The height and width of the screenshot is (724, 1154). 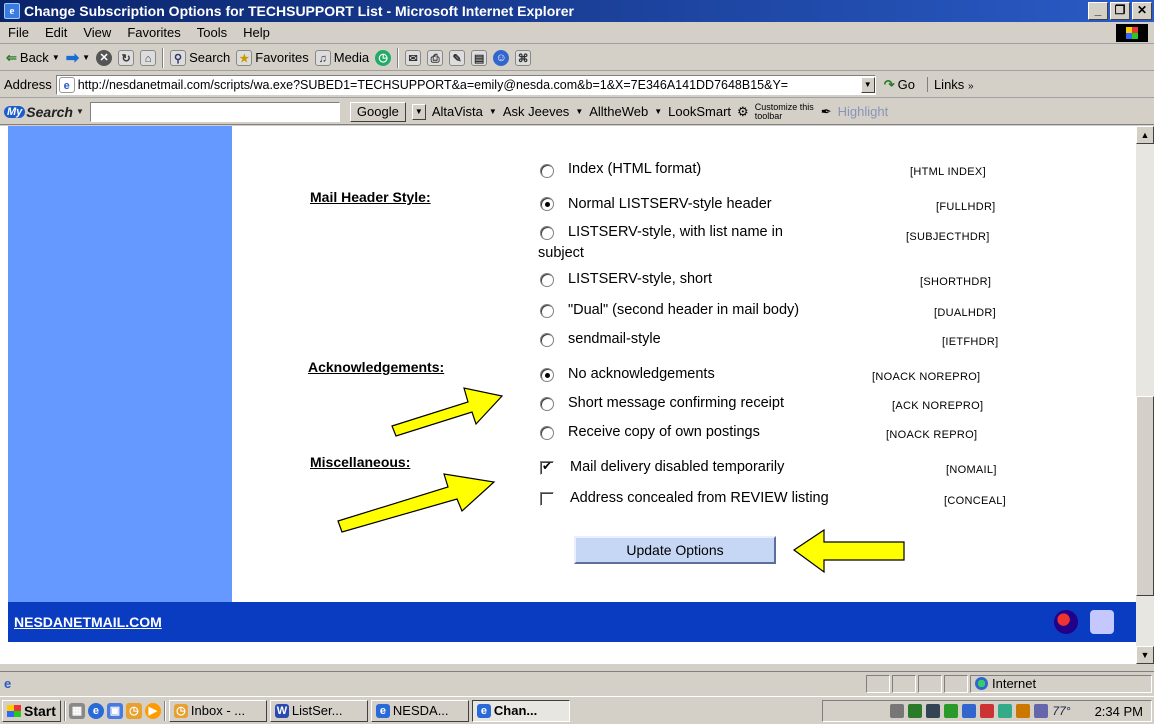 What do you see at coordinates (18, 32) in the screenshot?
I see `menu-file: File` at bounding box center [18, 32].